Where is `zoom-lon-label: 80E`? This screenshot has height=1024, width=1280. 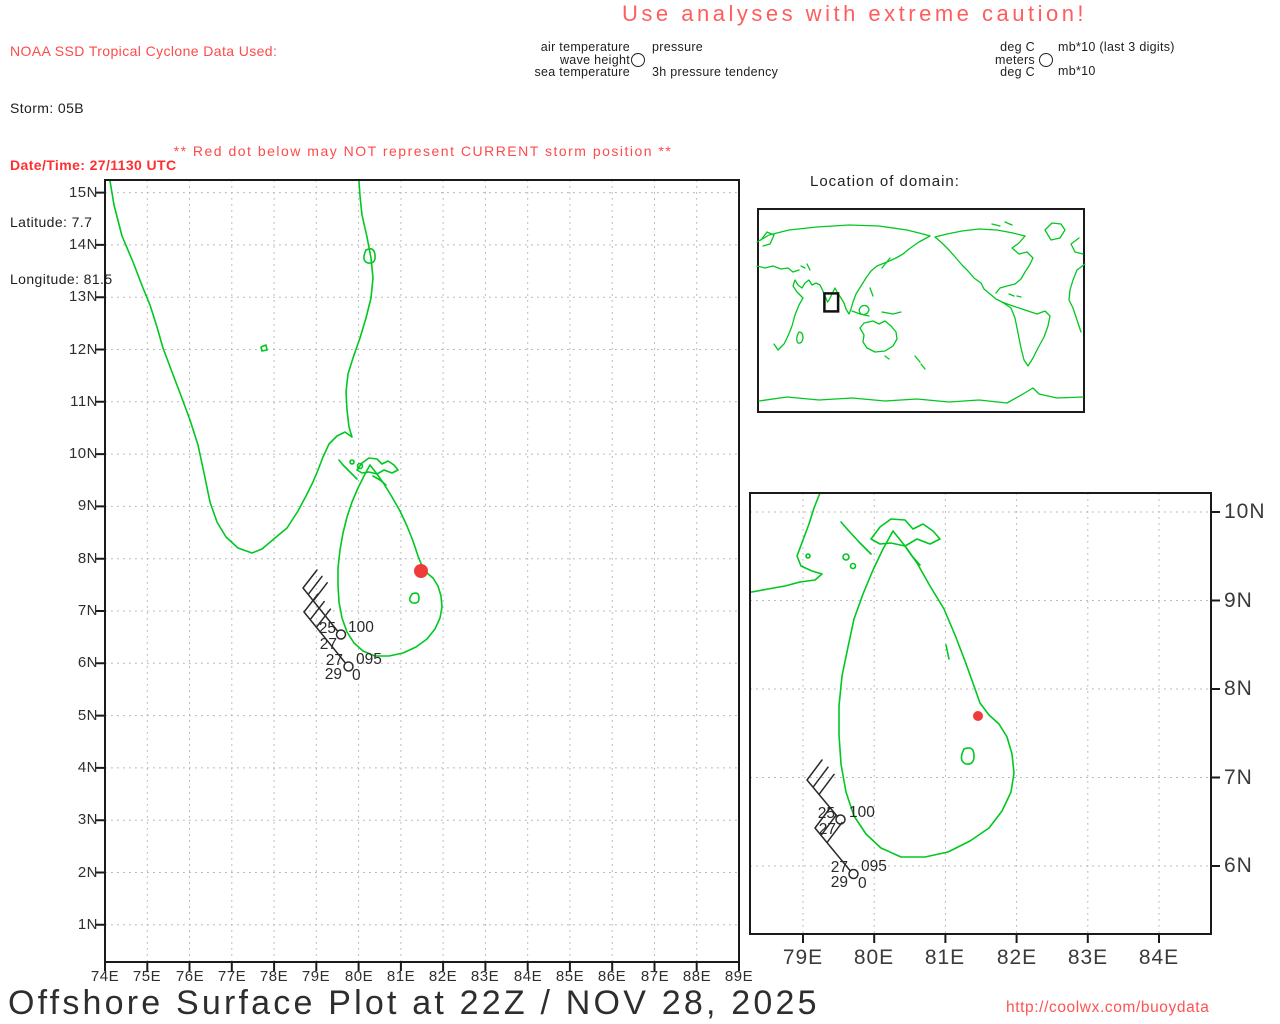
zoom-lon-label: 80E is located at coordinates (874, 957).